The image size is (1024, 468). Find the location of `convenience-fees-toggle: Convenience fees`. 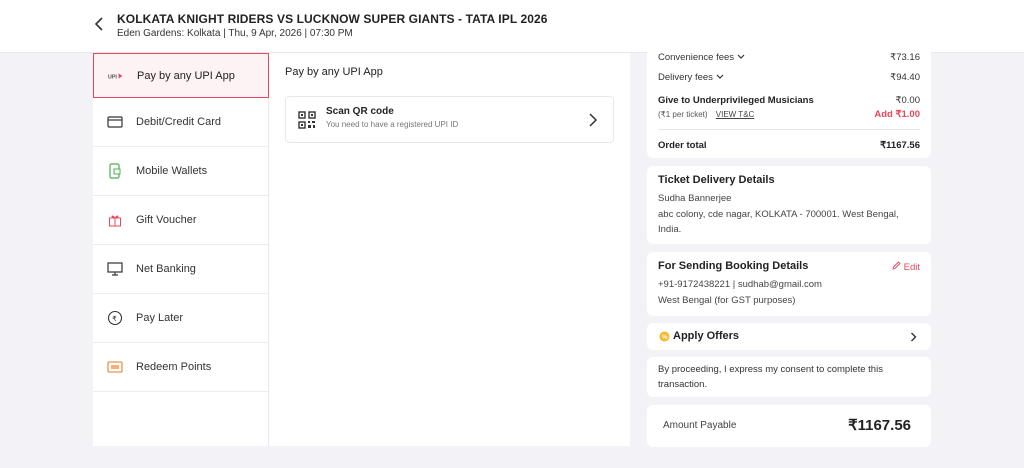

convenience-fees-toggle: Convenience fees is located at coordinates (701, 57).